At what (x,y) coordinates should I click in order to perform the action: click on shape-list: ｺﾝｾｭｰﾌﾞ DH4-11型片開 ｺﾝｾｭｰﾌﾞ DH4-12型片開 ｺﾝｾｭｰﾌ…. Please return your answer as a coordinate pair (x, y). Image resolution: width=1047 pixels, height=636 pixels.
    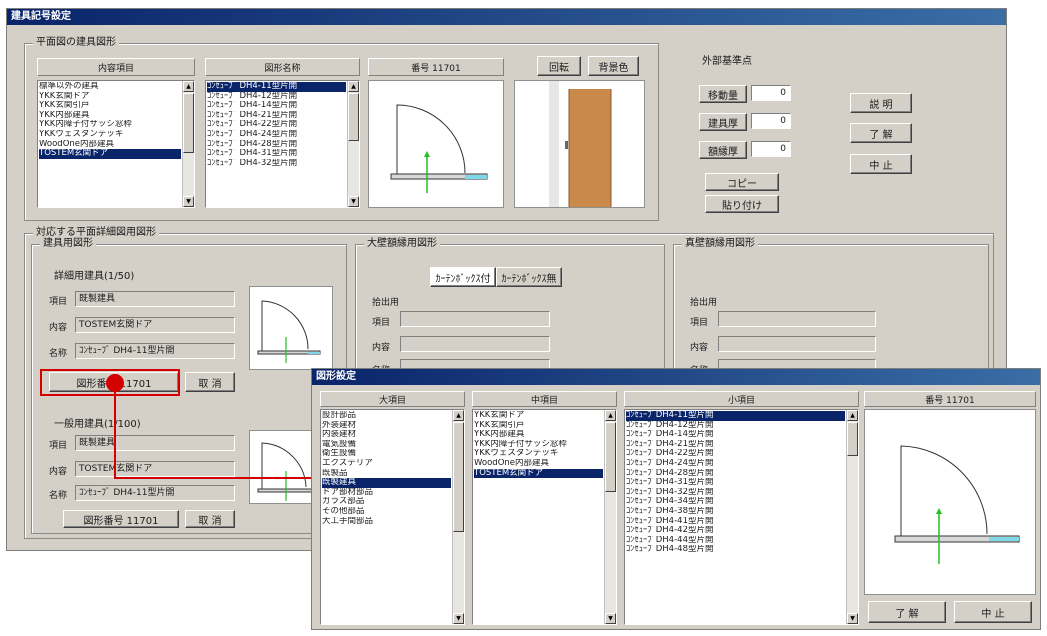
    Looking at the image, I should click on (282, 124).